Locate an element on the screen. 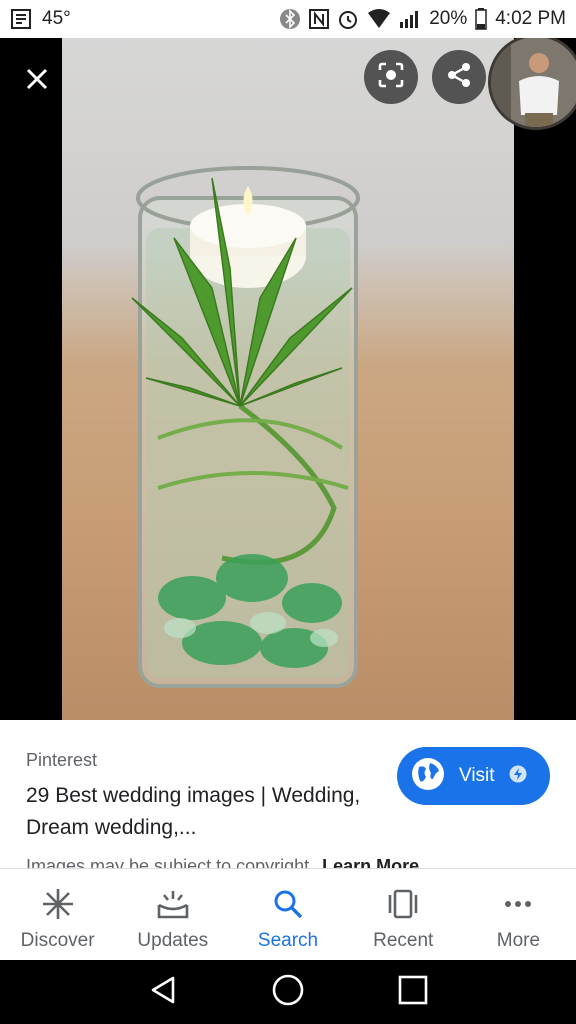 The image size is (576, 1024). temperature: 45° is located at coordinates (56, 18).